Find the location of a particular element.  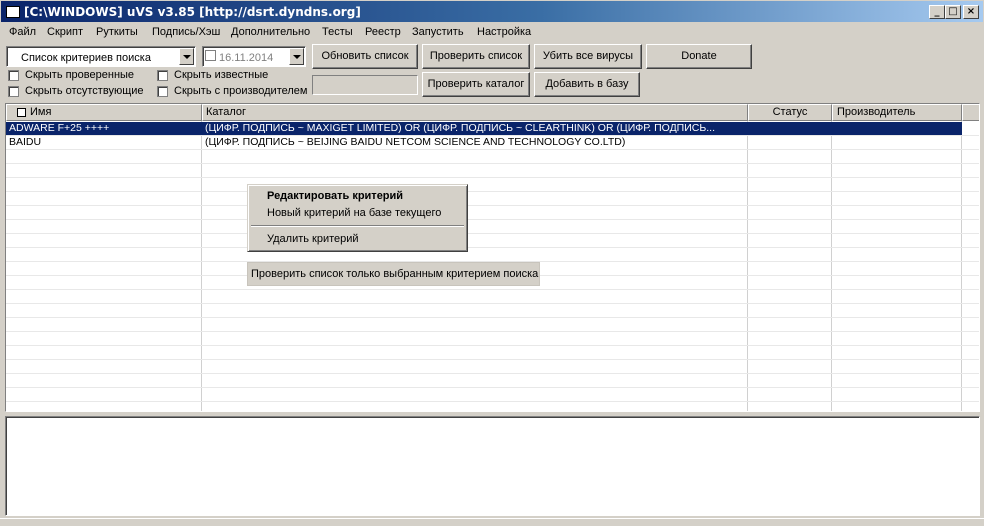

progress-field is located at coordinates (365, 85).